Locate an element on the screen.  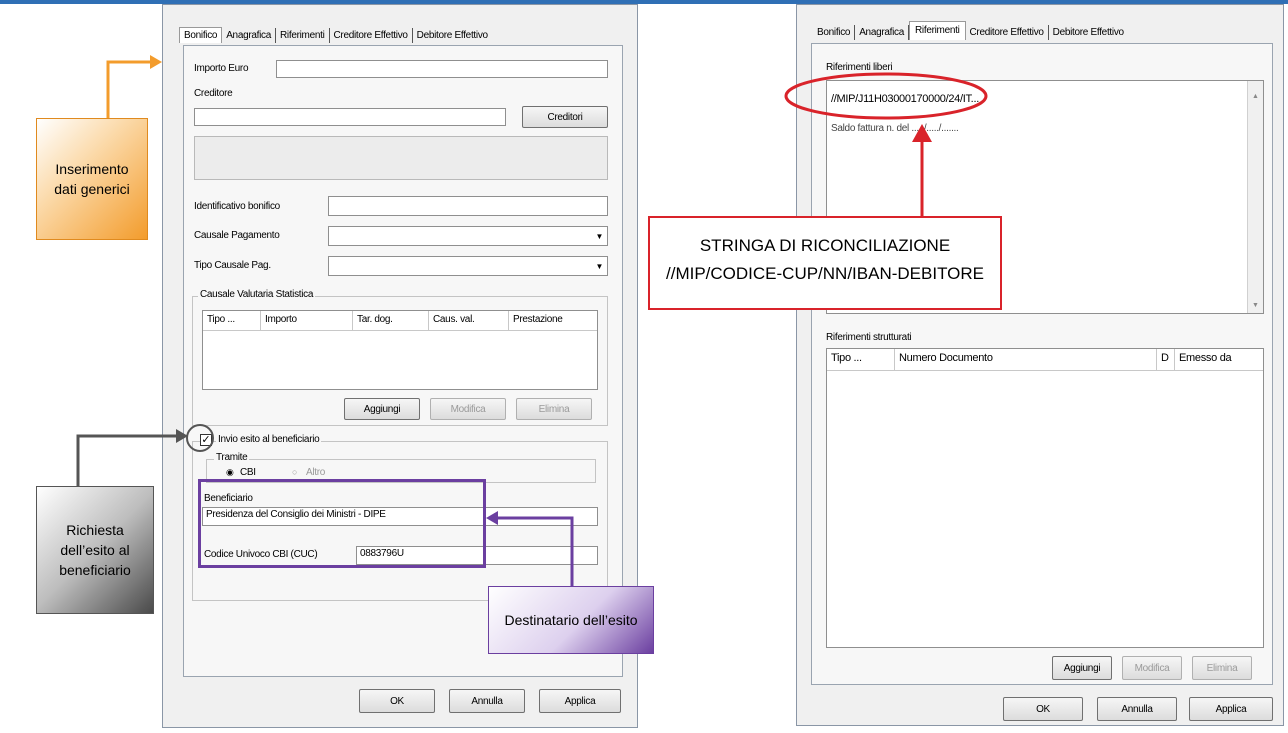
richiesta-arrowhead is located at coordinates (182, 436).